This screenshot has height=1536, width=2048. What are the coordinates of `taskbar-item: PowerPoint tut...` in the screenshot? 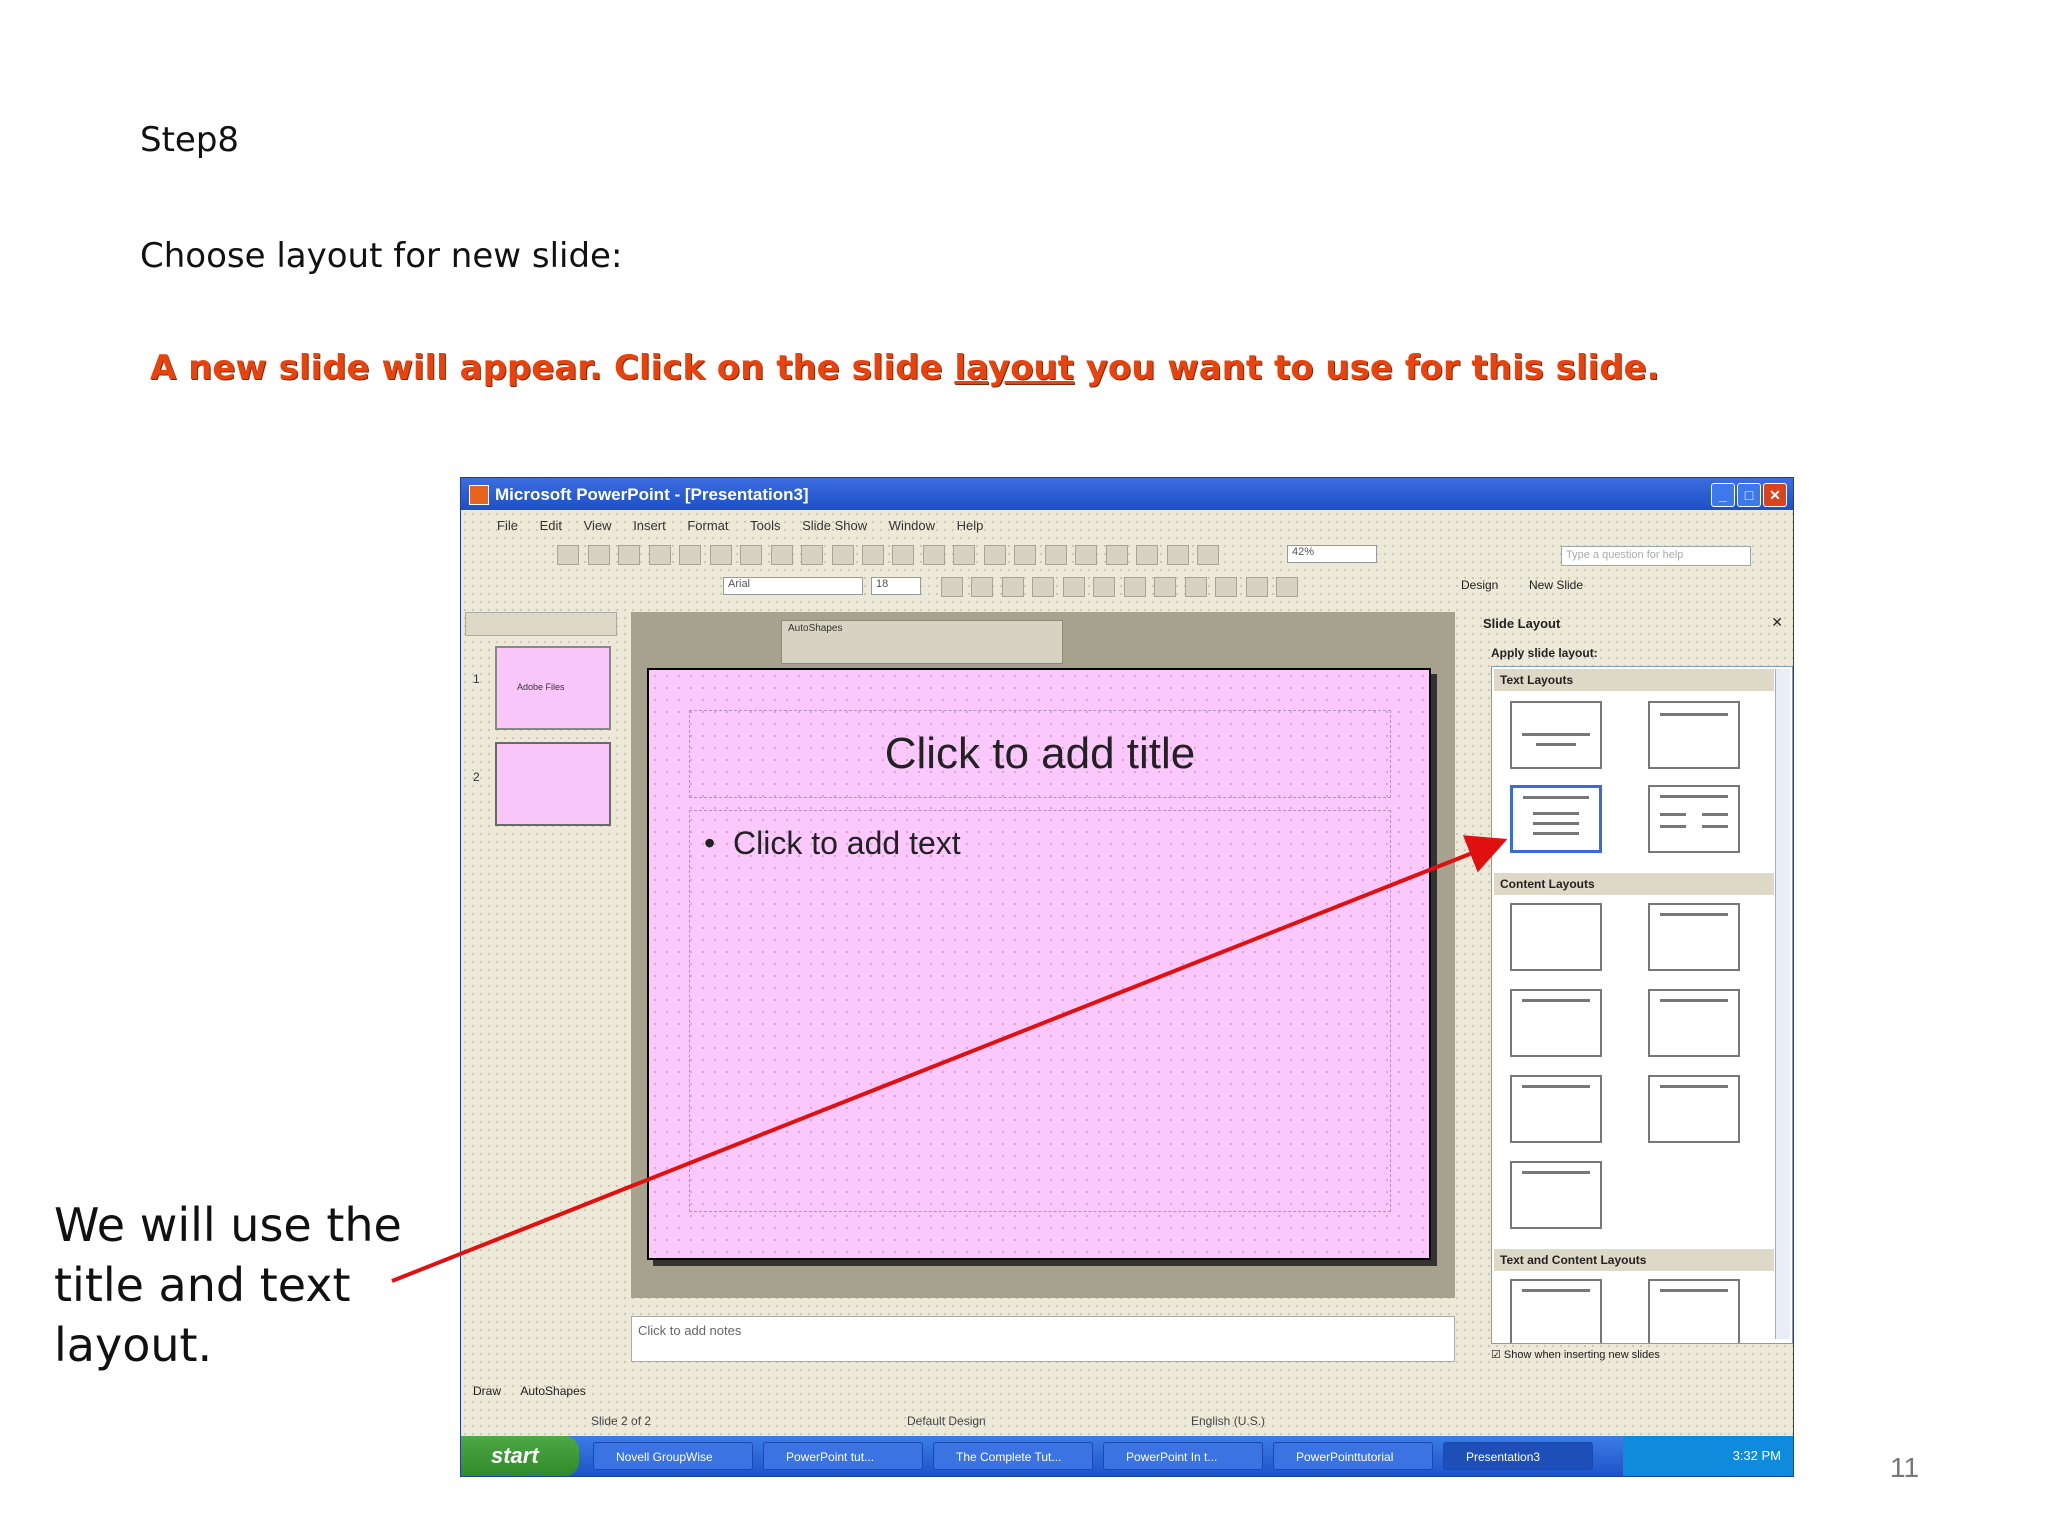 It's located at (843, 1456).